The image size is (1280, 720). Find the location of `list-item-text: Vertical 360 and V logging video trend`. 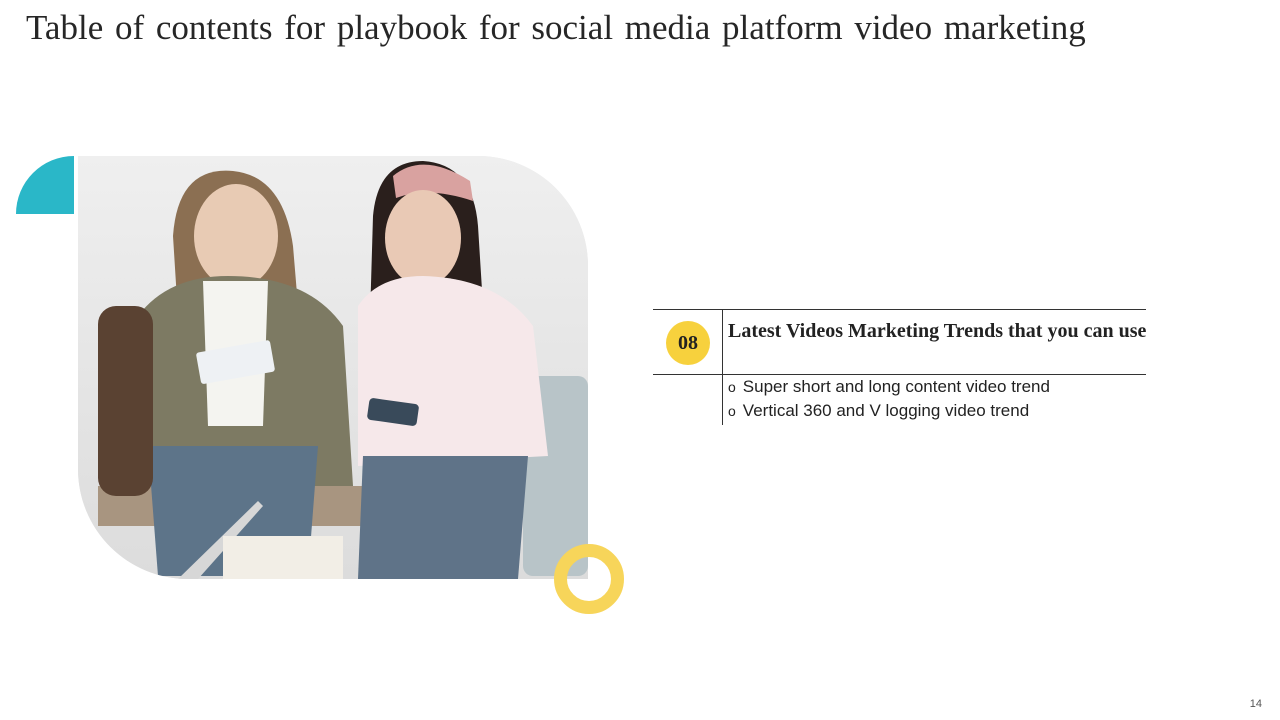

list-item-text: Vertical 360 and V logging video trend is located at coordinates (886, 410).